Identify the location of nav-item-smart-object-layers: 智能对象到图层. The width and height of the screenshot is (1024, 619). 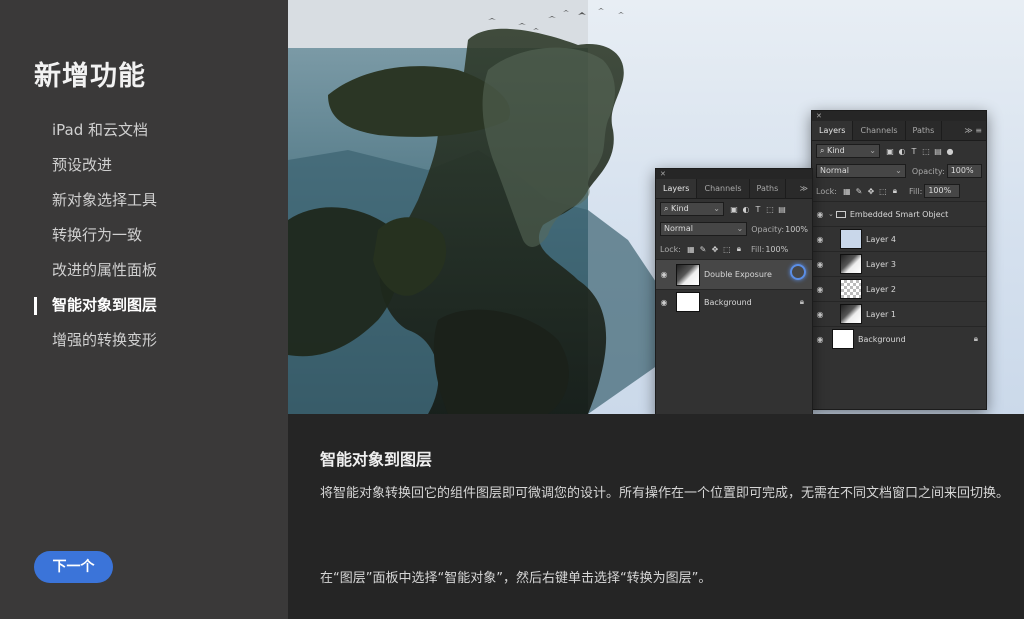
(144, 305).